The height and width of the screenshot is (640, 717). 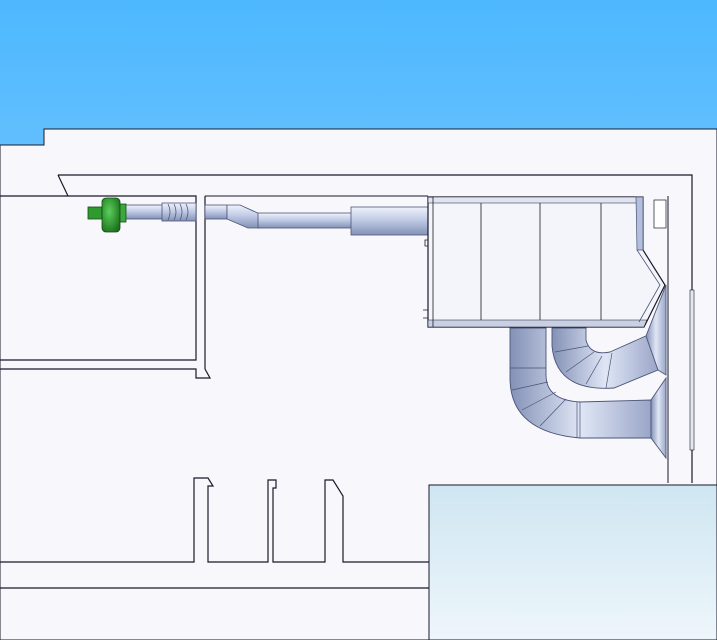 I want to click on fan-flange, so click(x=123, y=213).